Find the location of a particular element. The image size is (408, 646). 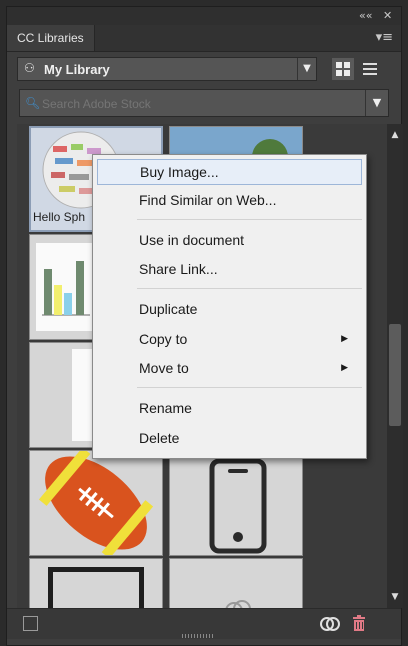

list-view-button is located at coordinates (370, 69).